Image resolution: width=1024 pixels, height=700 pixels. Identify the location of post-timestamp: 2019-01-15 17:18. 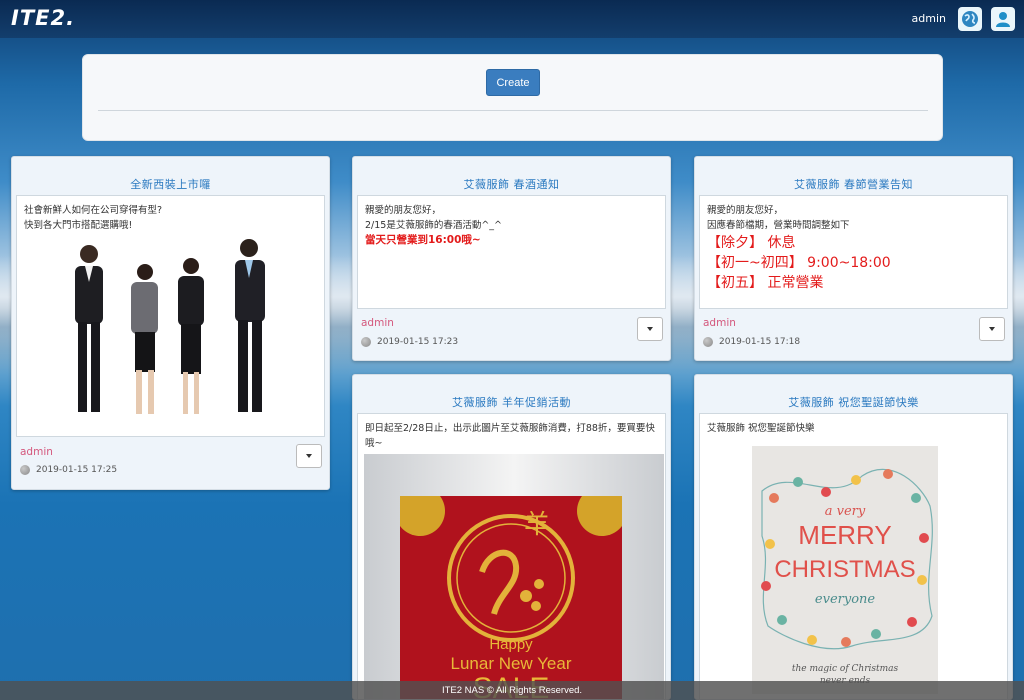
(751, 342).